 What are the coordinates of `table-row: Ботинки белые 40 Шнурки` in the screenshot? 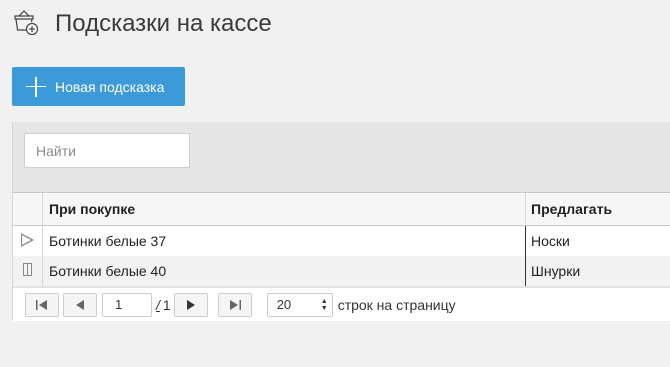 It's located at (341, 271).